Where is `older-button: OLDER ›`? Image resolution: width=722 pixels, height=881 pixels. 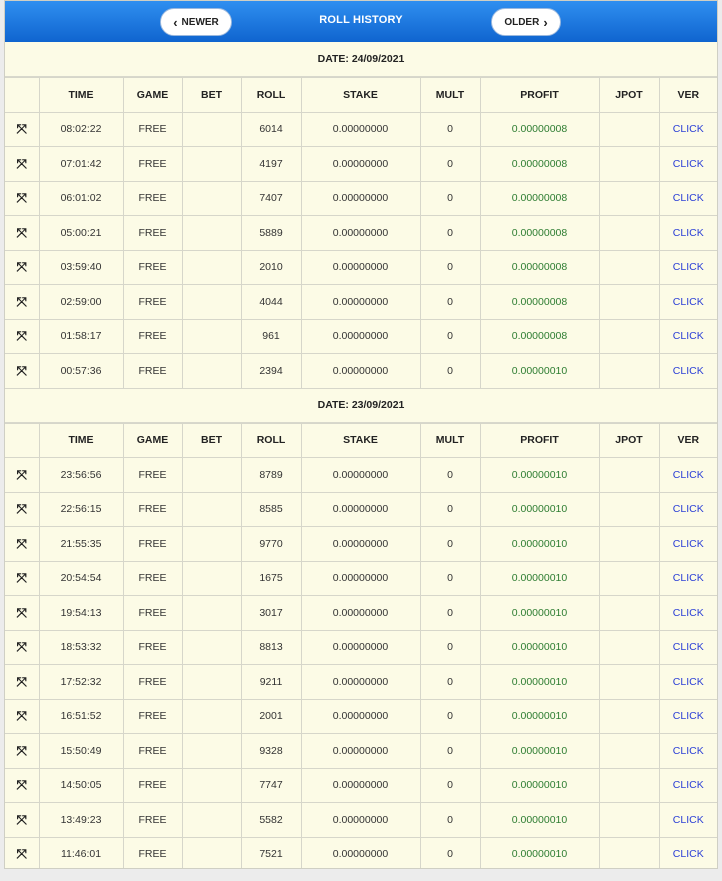
older-button: OLDER › is located at coordinates (526, 22).